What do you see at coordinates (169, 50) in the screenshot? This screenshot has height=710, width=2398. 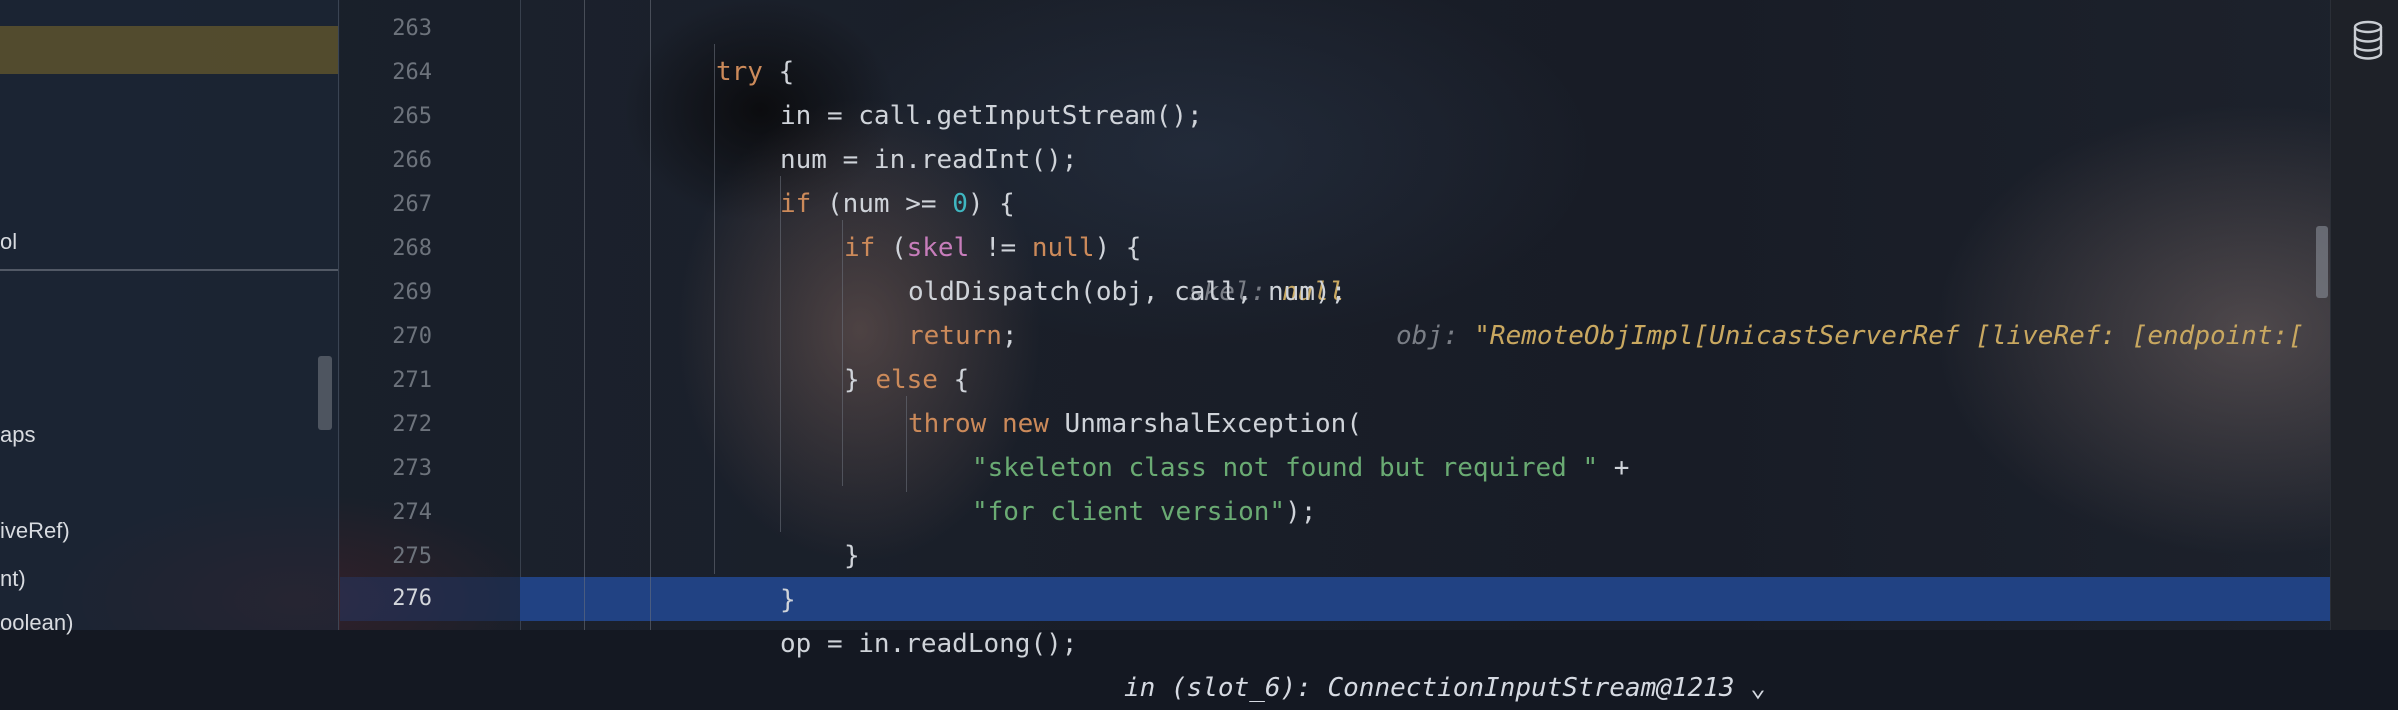 I see `selected-tree-row` at bounding box center [169, 50].